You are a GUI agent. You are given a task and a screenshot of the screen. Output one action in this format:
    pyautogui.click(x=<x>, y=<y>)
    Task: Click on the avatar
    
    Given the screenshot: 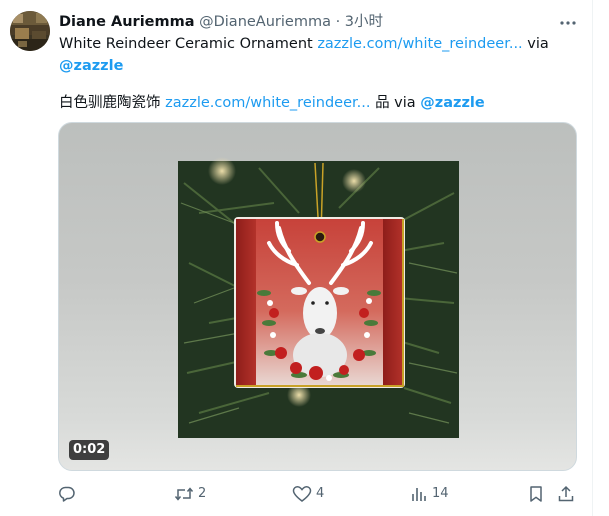 What is the action you would take?
    pyautogui.click(x=30, y=31)
    